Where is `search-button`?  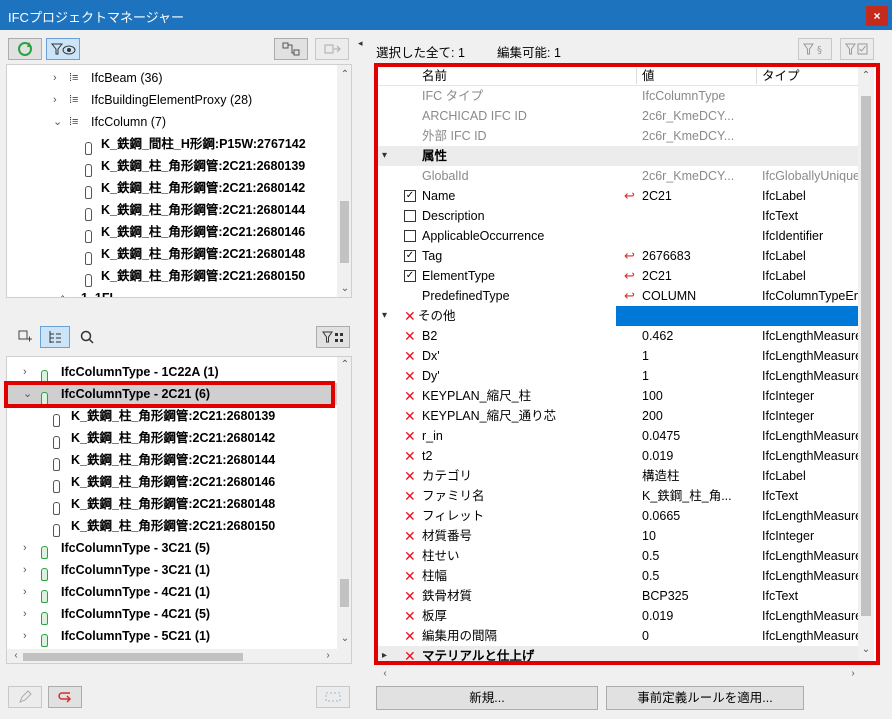
search-button is located at coordinates (87, 337).